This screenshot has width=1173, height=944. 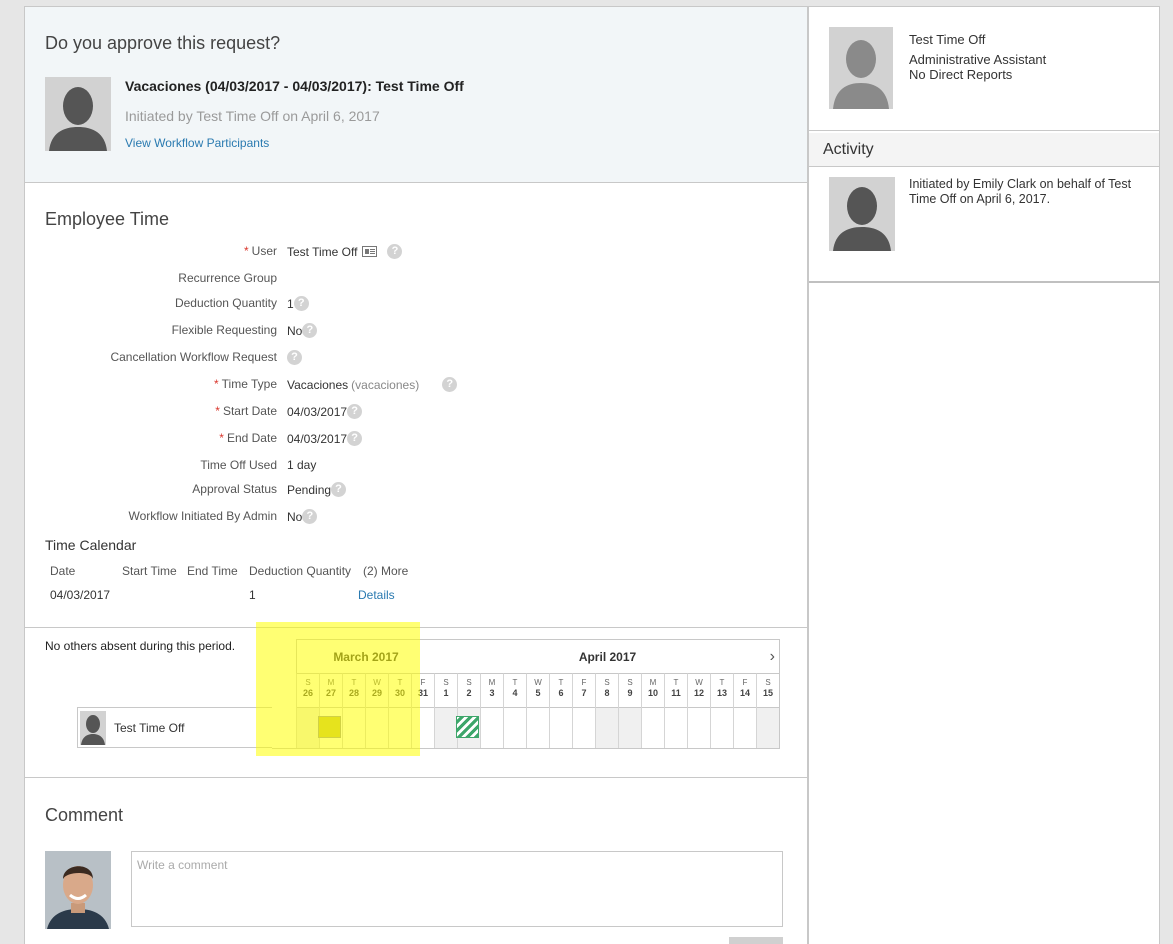 I want to click on field-start-date: * Start Date 04/03/2017?, so click(x=416, y=414).